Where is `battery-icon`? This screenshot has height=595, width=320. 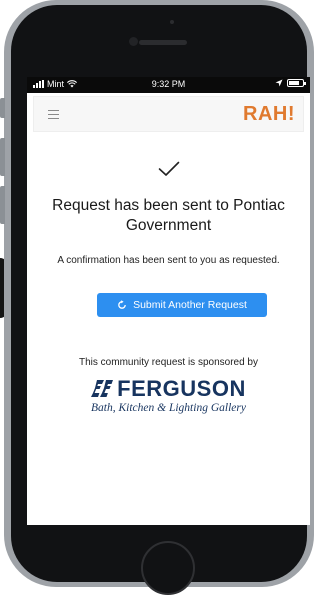
battery-icon is located at coordinates (296, 83).